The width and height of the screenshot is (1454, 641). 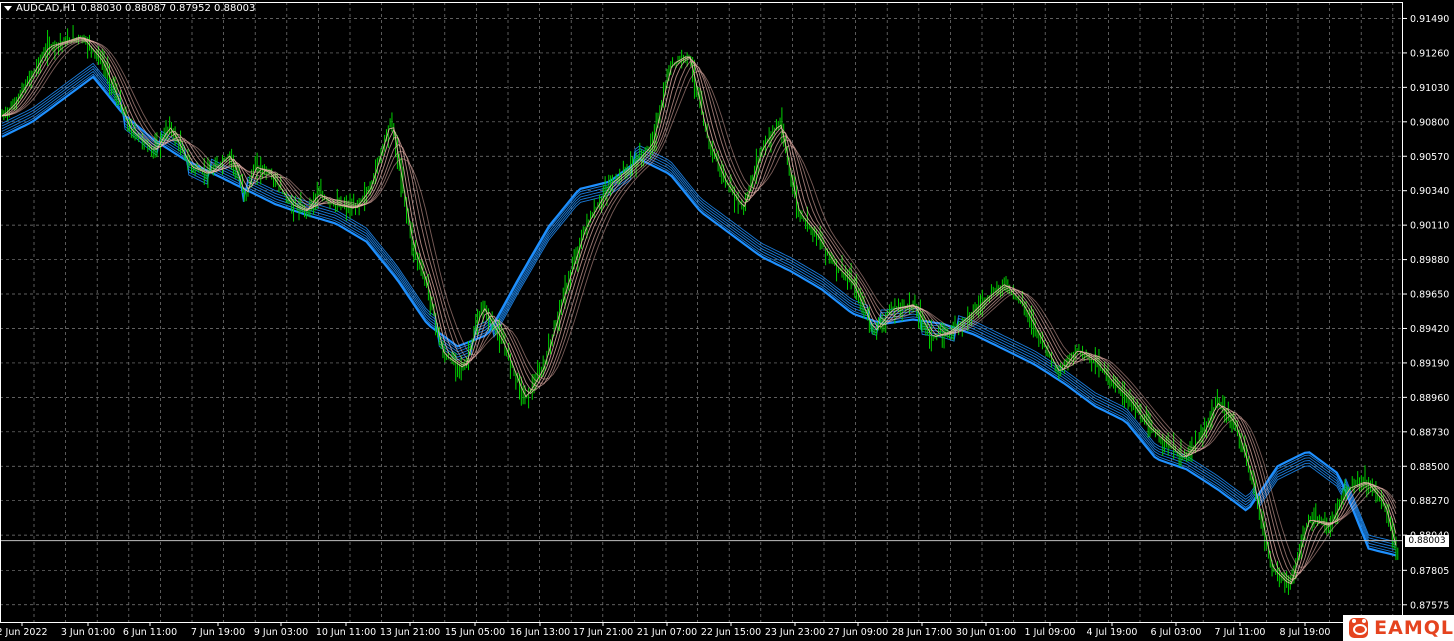 What do you see at coordinates (281, 632) in the screenshot?
I see `time-tick-label: 9 Jun 03:00` at bounding box center [281, 632].